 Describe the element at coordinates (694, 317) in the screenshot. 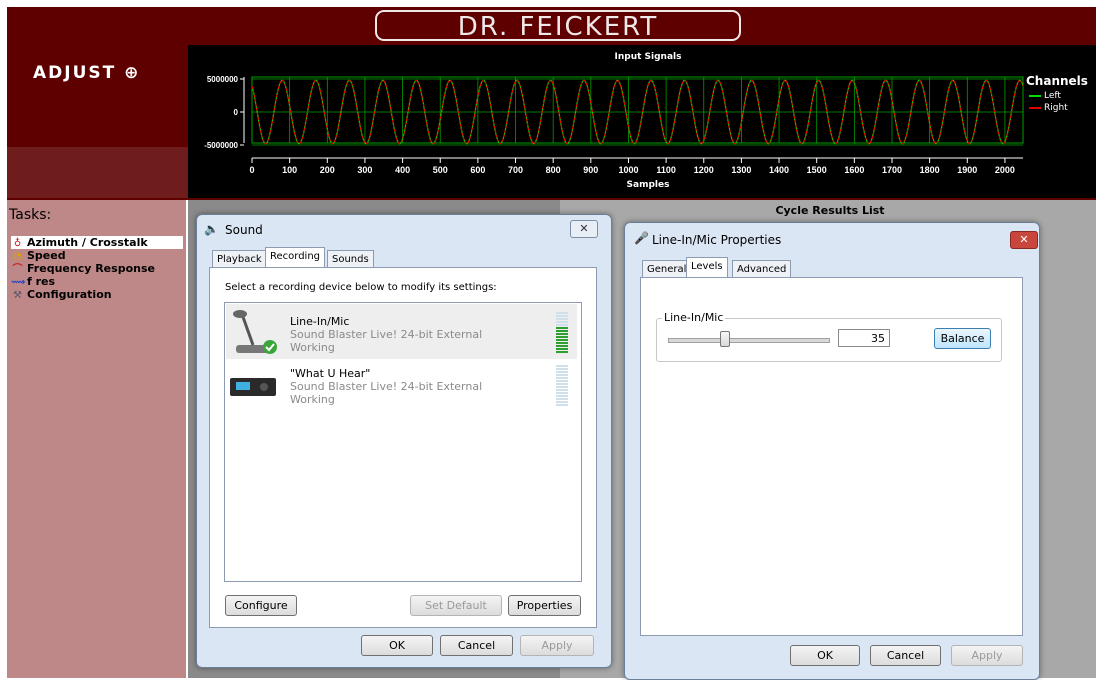

I see `line-in-group-label: Line-In/Mic` at that location.